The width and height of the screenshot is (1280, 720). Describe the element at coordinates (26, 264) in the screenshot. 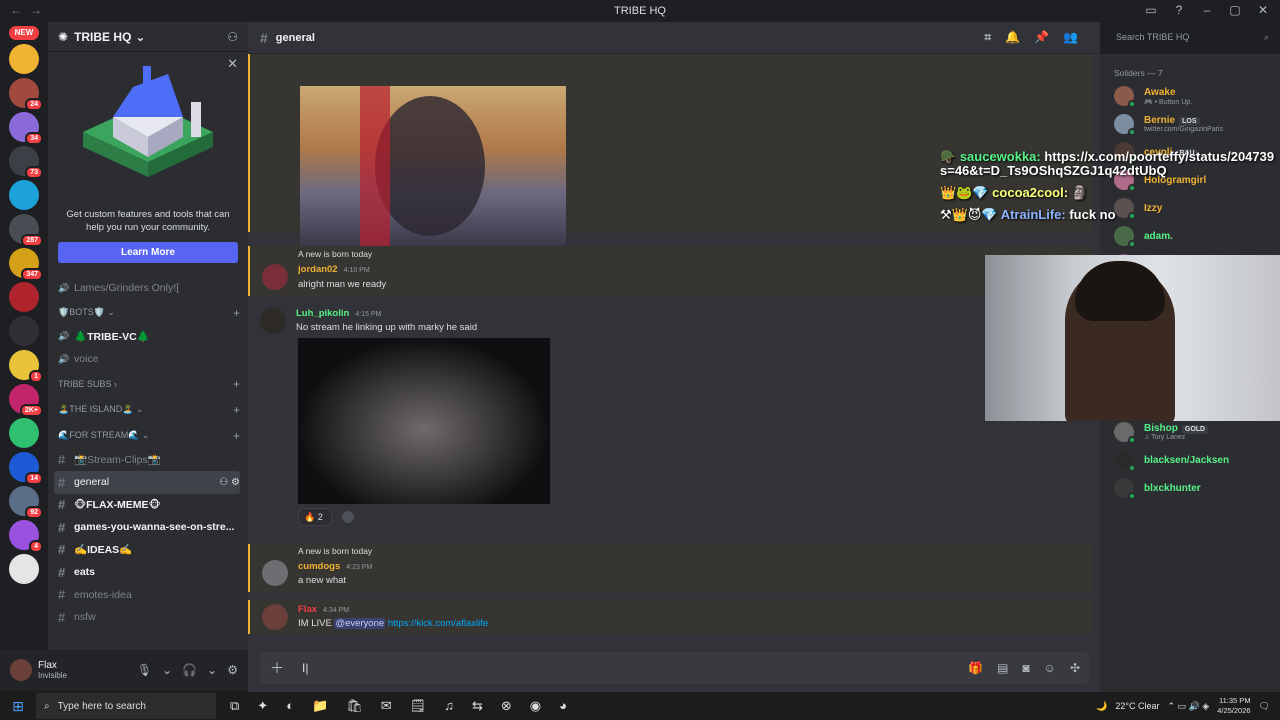

I see `server-icon: 347` at that location.